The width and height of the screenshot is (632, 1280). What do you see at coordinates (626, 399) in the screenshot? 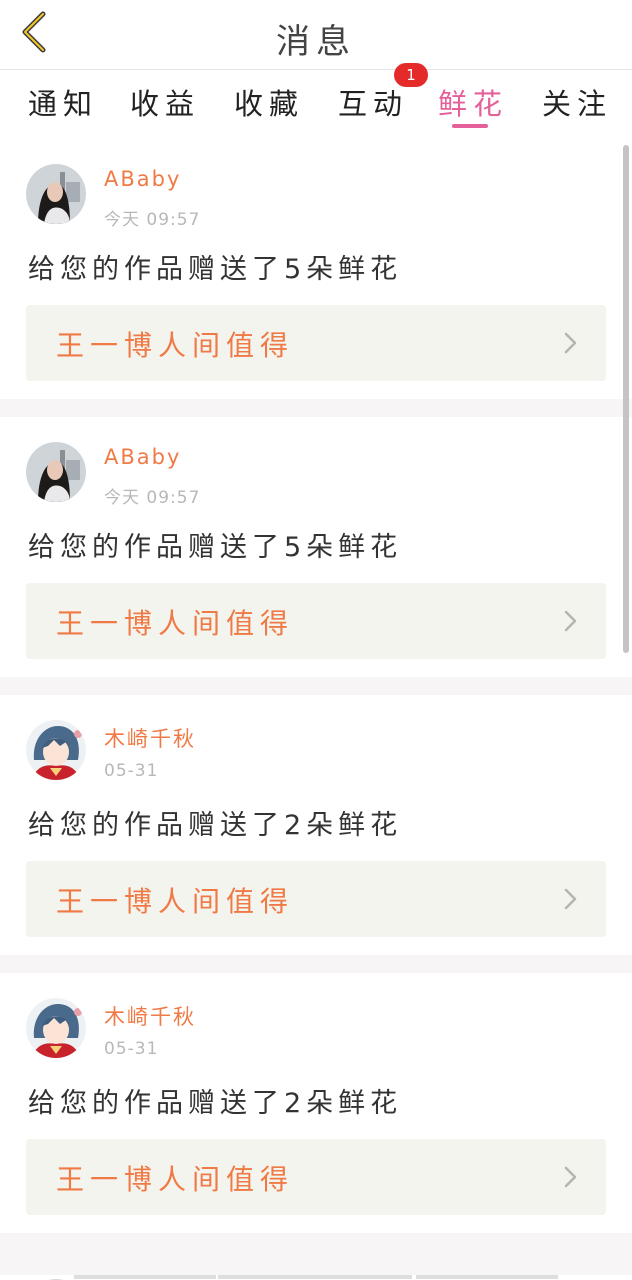
I see `scrollbar` at bounding box center [626, 399].